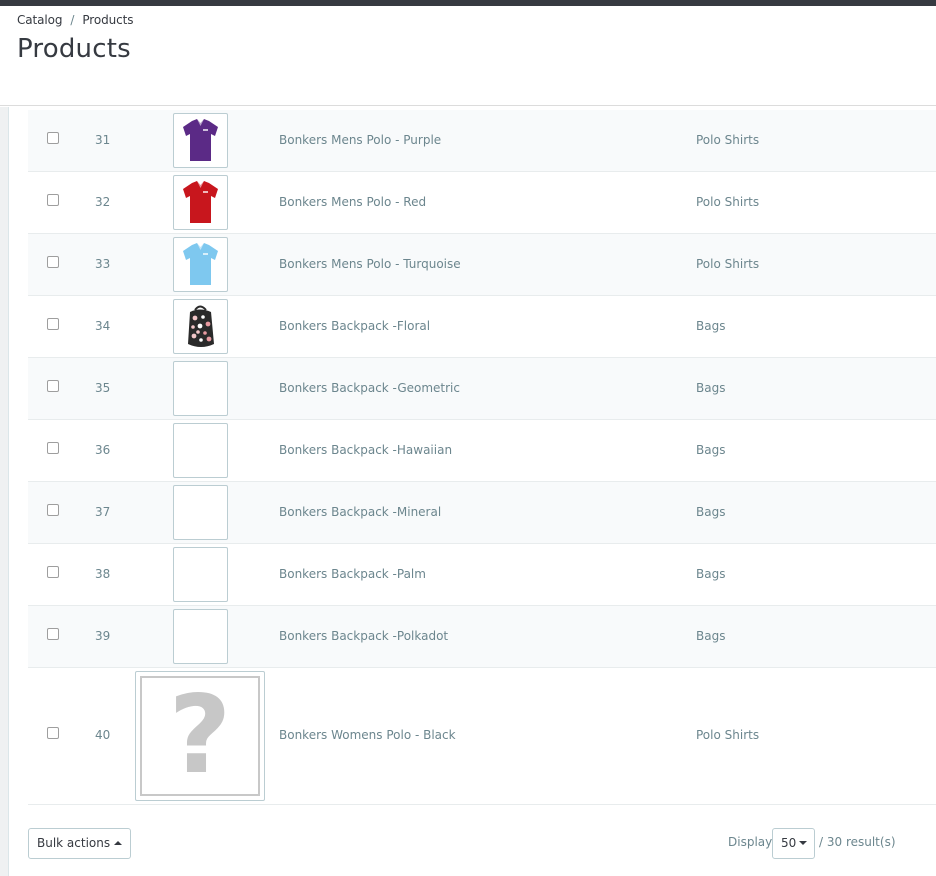 The height and width of the screenshot is (876, 936). I want to click on product-id: 33, so click(103, 264).